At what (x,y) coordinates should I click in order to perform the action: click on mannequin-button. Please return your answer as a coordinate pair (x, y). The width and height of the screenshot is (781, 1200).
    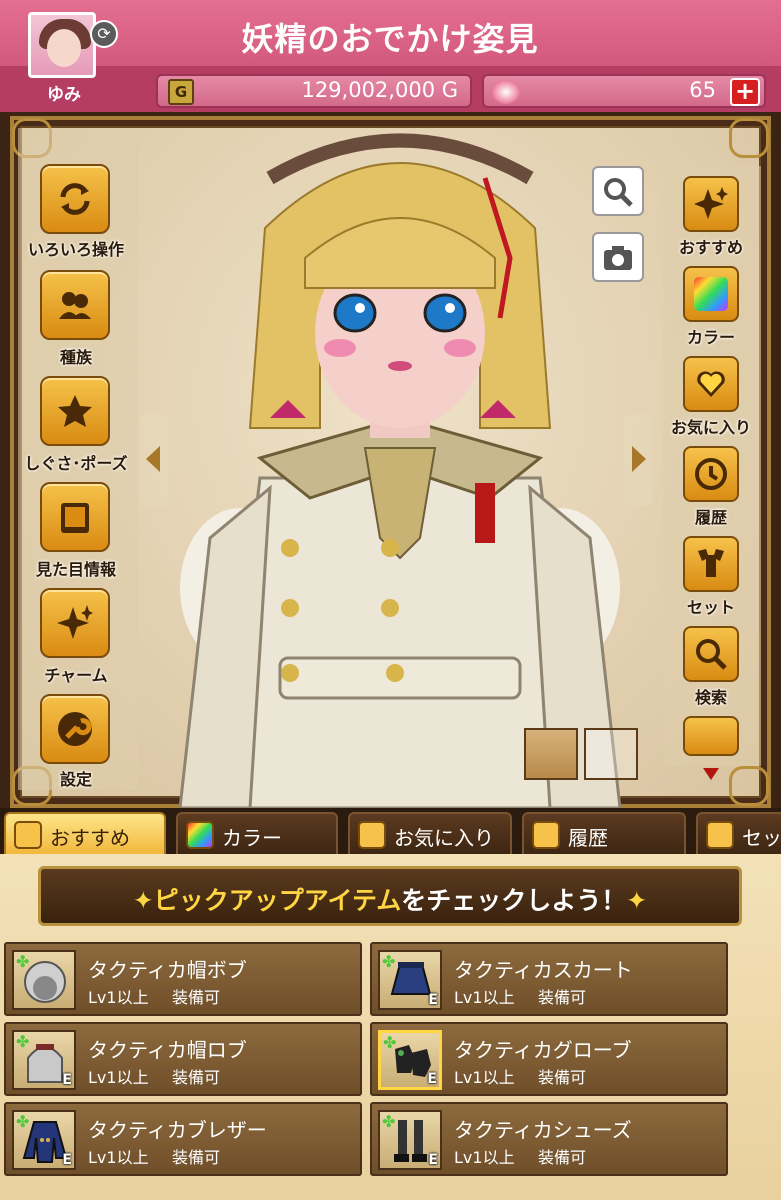
    Looking at the image, I should click on (711, 736).